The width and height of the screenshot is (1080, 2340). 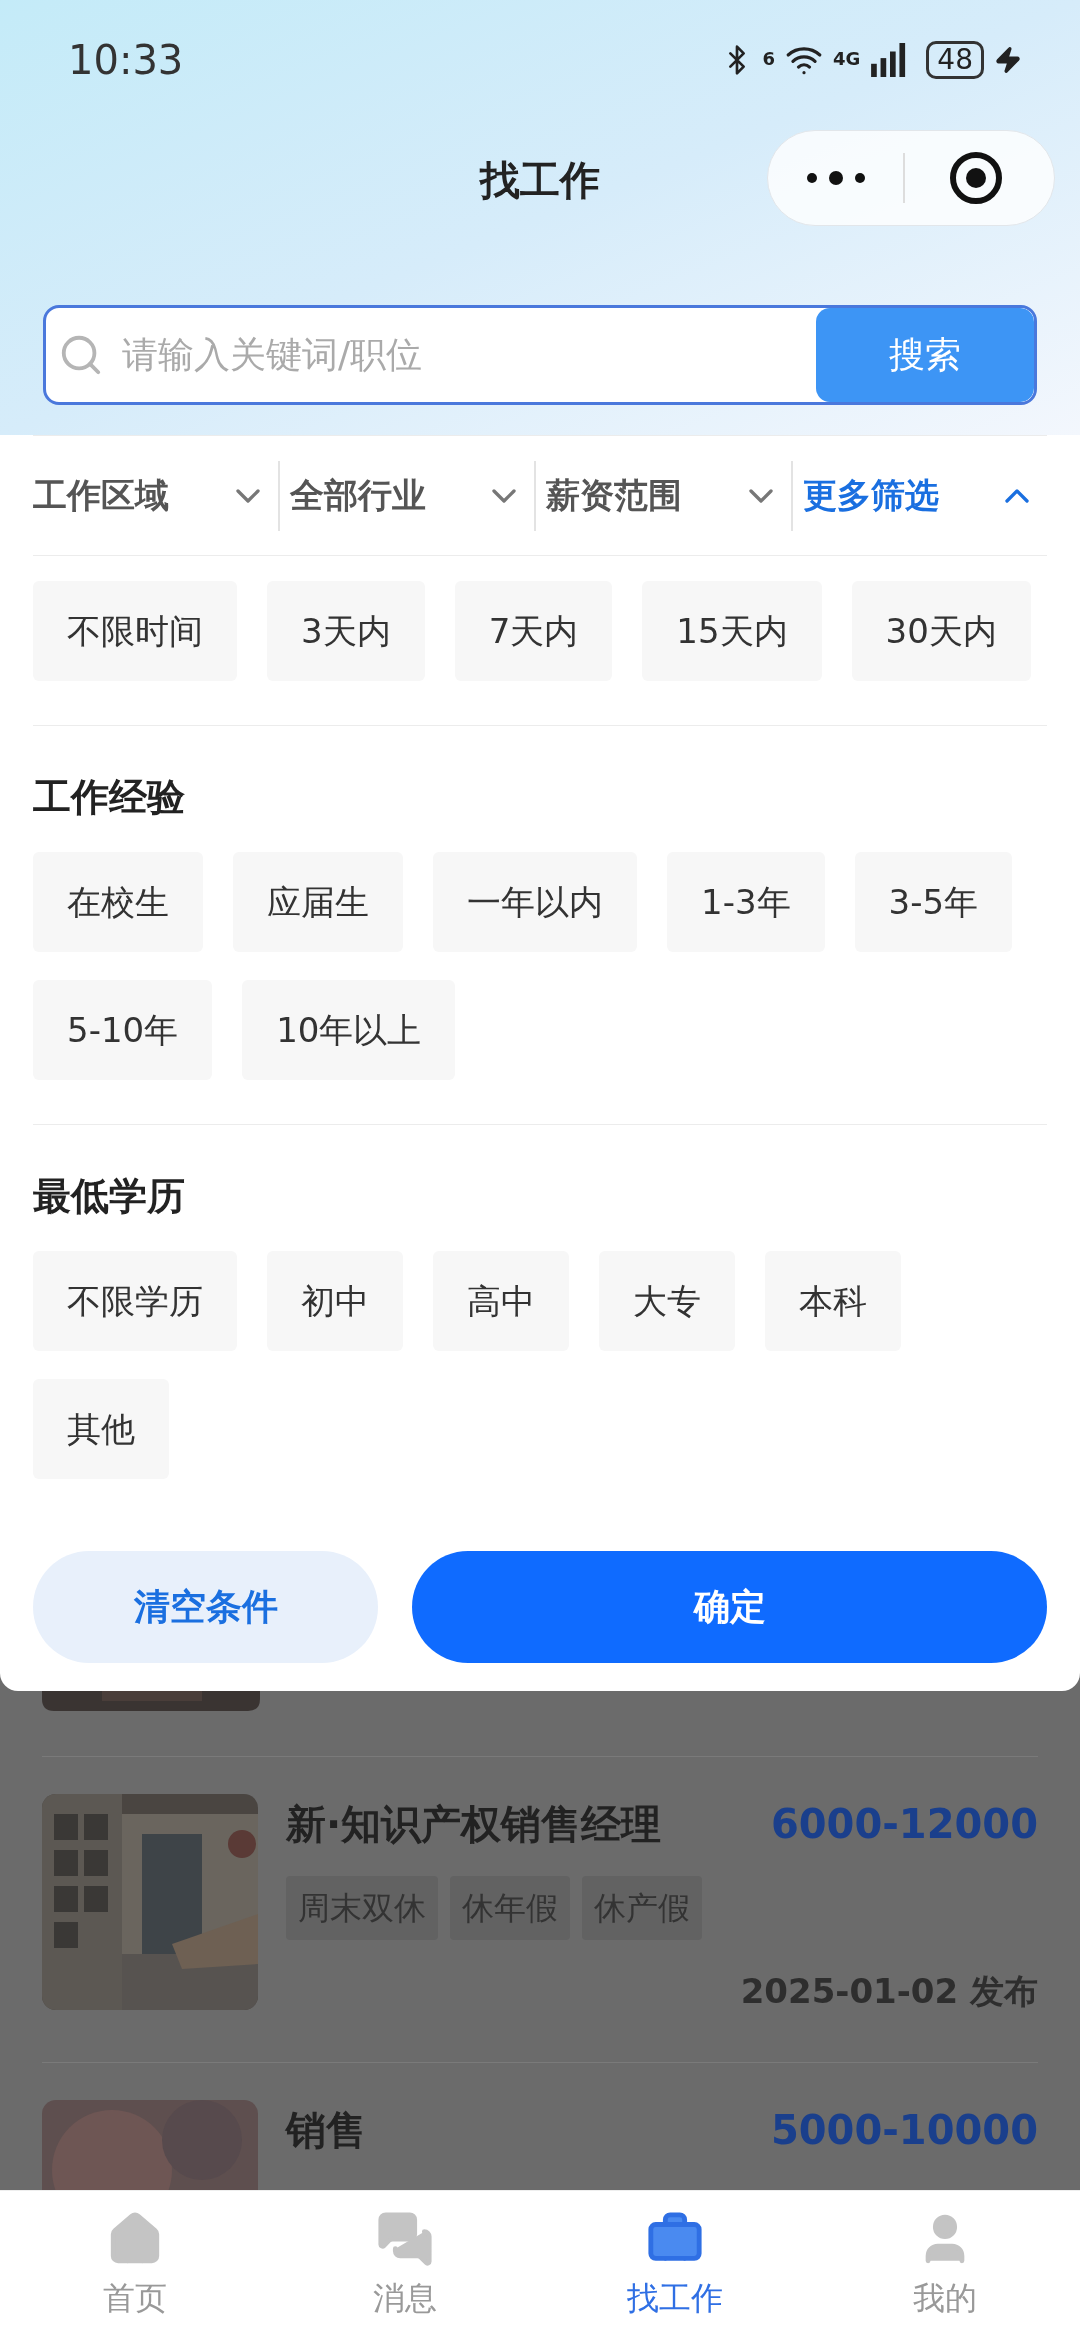 I want to click on filter-chip: 大专, so click(x=667, y=1301).